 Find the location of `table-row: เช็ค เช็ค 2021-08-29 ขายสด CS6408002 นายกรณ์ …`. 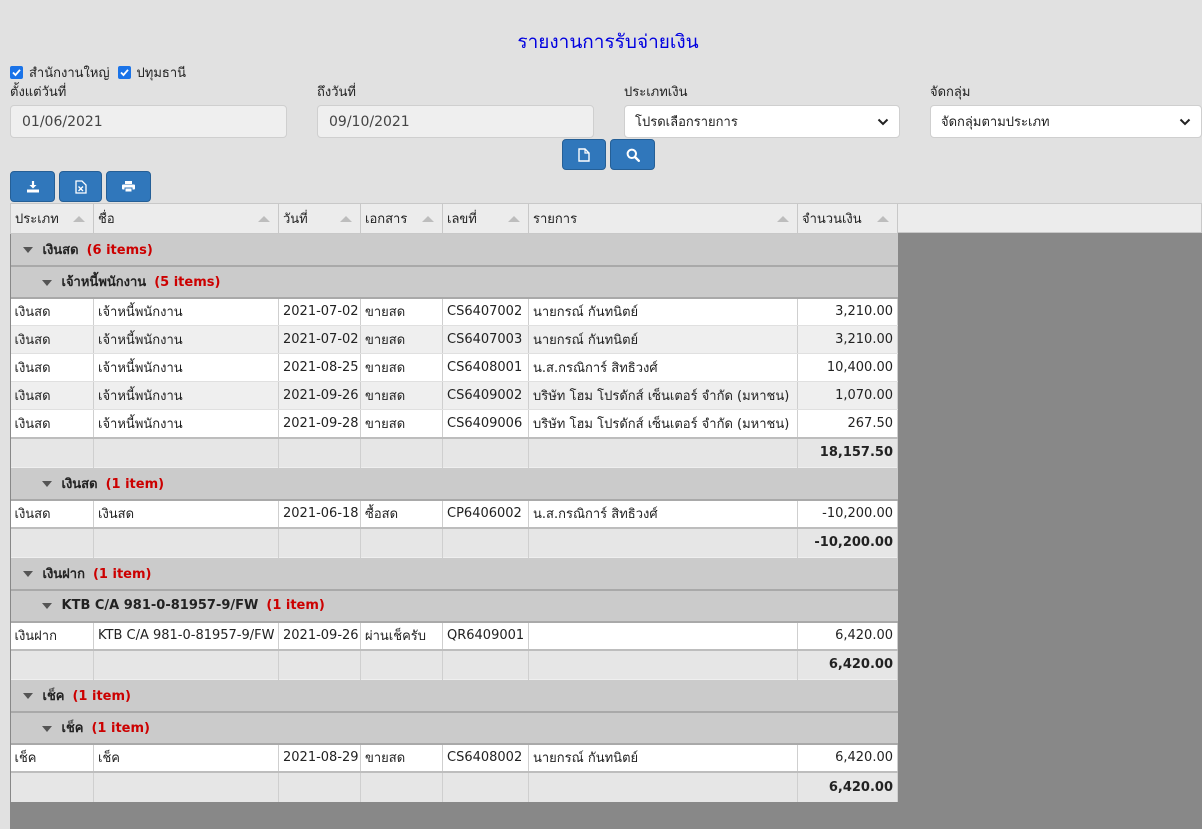

table-row: เช็ค เช็ค 2021-08-29 ขายสด CS6408002 นายกรณ์ … is located at coordinates (454, 757).